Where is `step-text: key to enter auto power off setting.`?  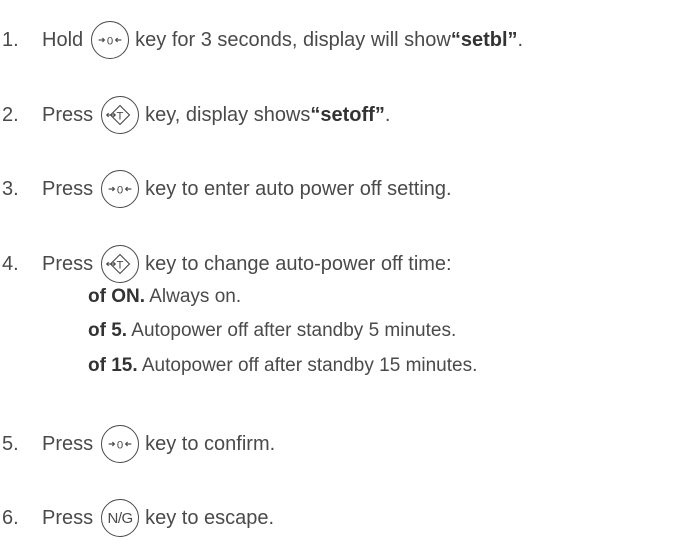 step-text: key to enter auto power off setting. is located at coordinates (298, 188).